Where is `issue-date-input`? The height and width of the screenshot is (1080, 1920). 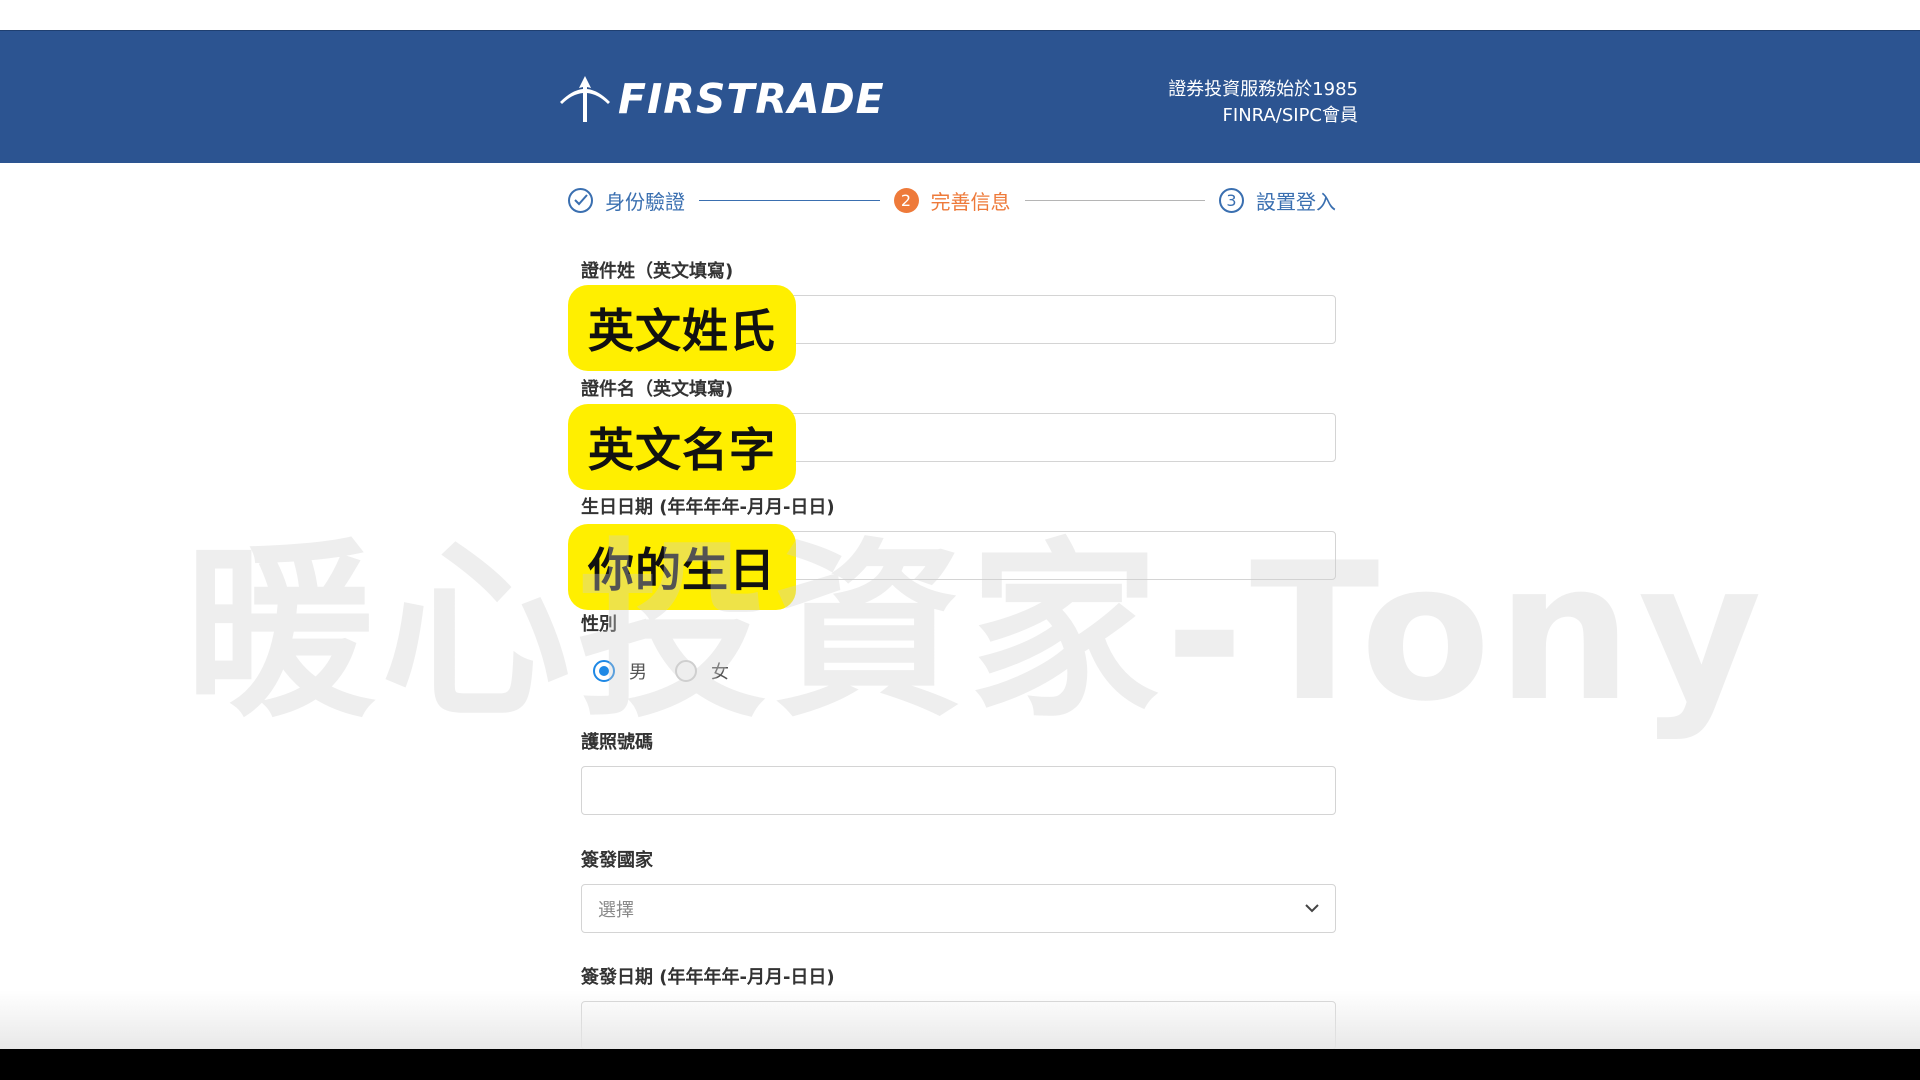 issue-date-input is located at coordinates (958, 1025).